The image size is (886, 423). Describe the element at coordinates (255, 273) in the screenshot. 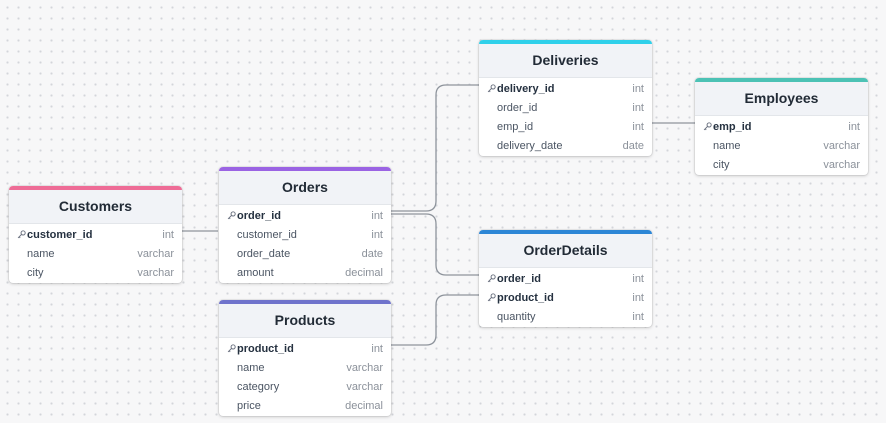

I see `field-name: amount` at that location.